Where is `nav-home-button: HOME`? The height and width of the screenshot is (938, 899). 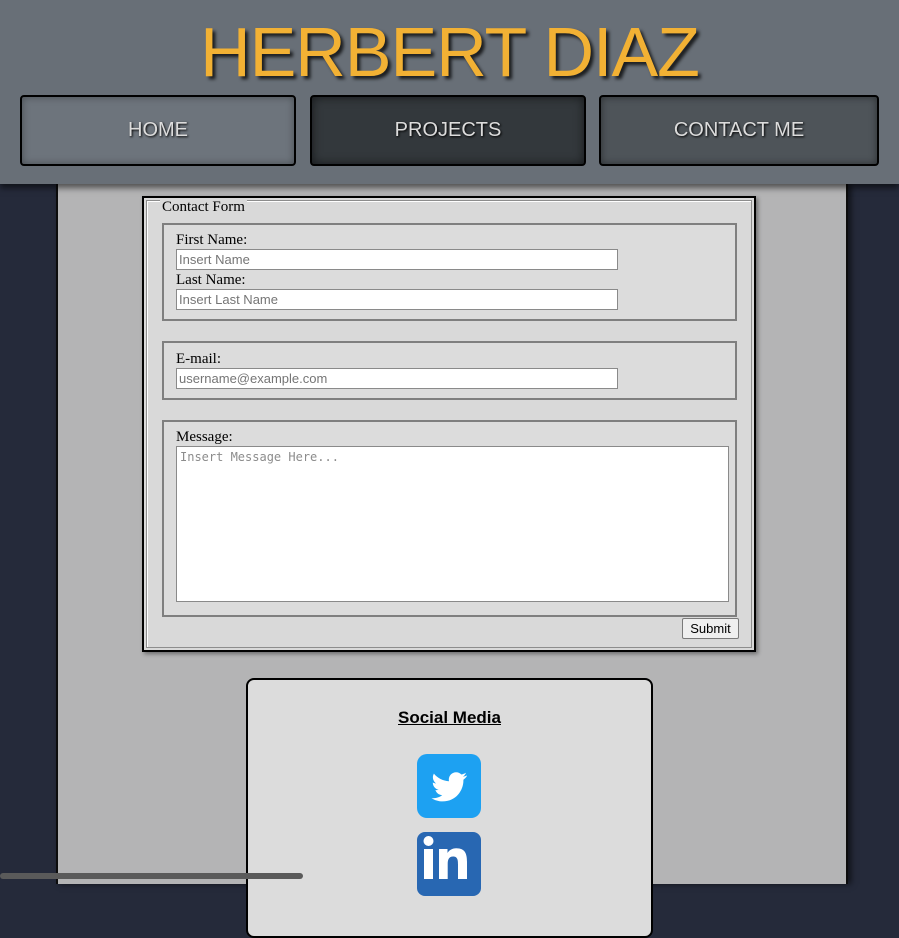 nav-home-button: HOME is located at coordinates (158, 130).